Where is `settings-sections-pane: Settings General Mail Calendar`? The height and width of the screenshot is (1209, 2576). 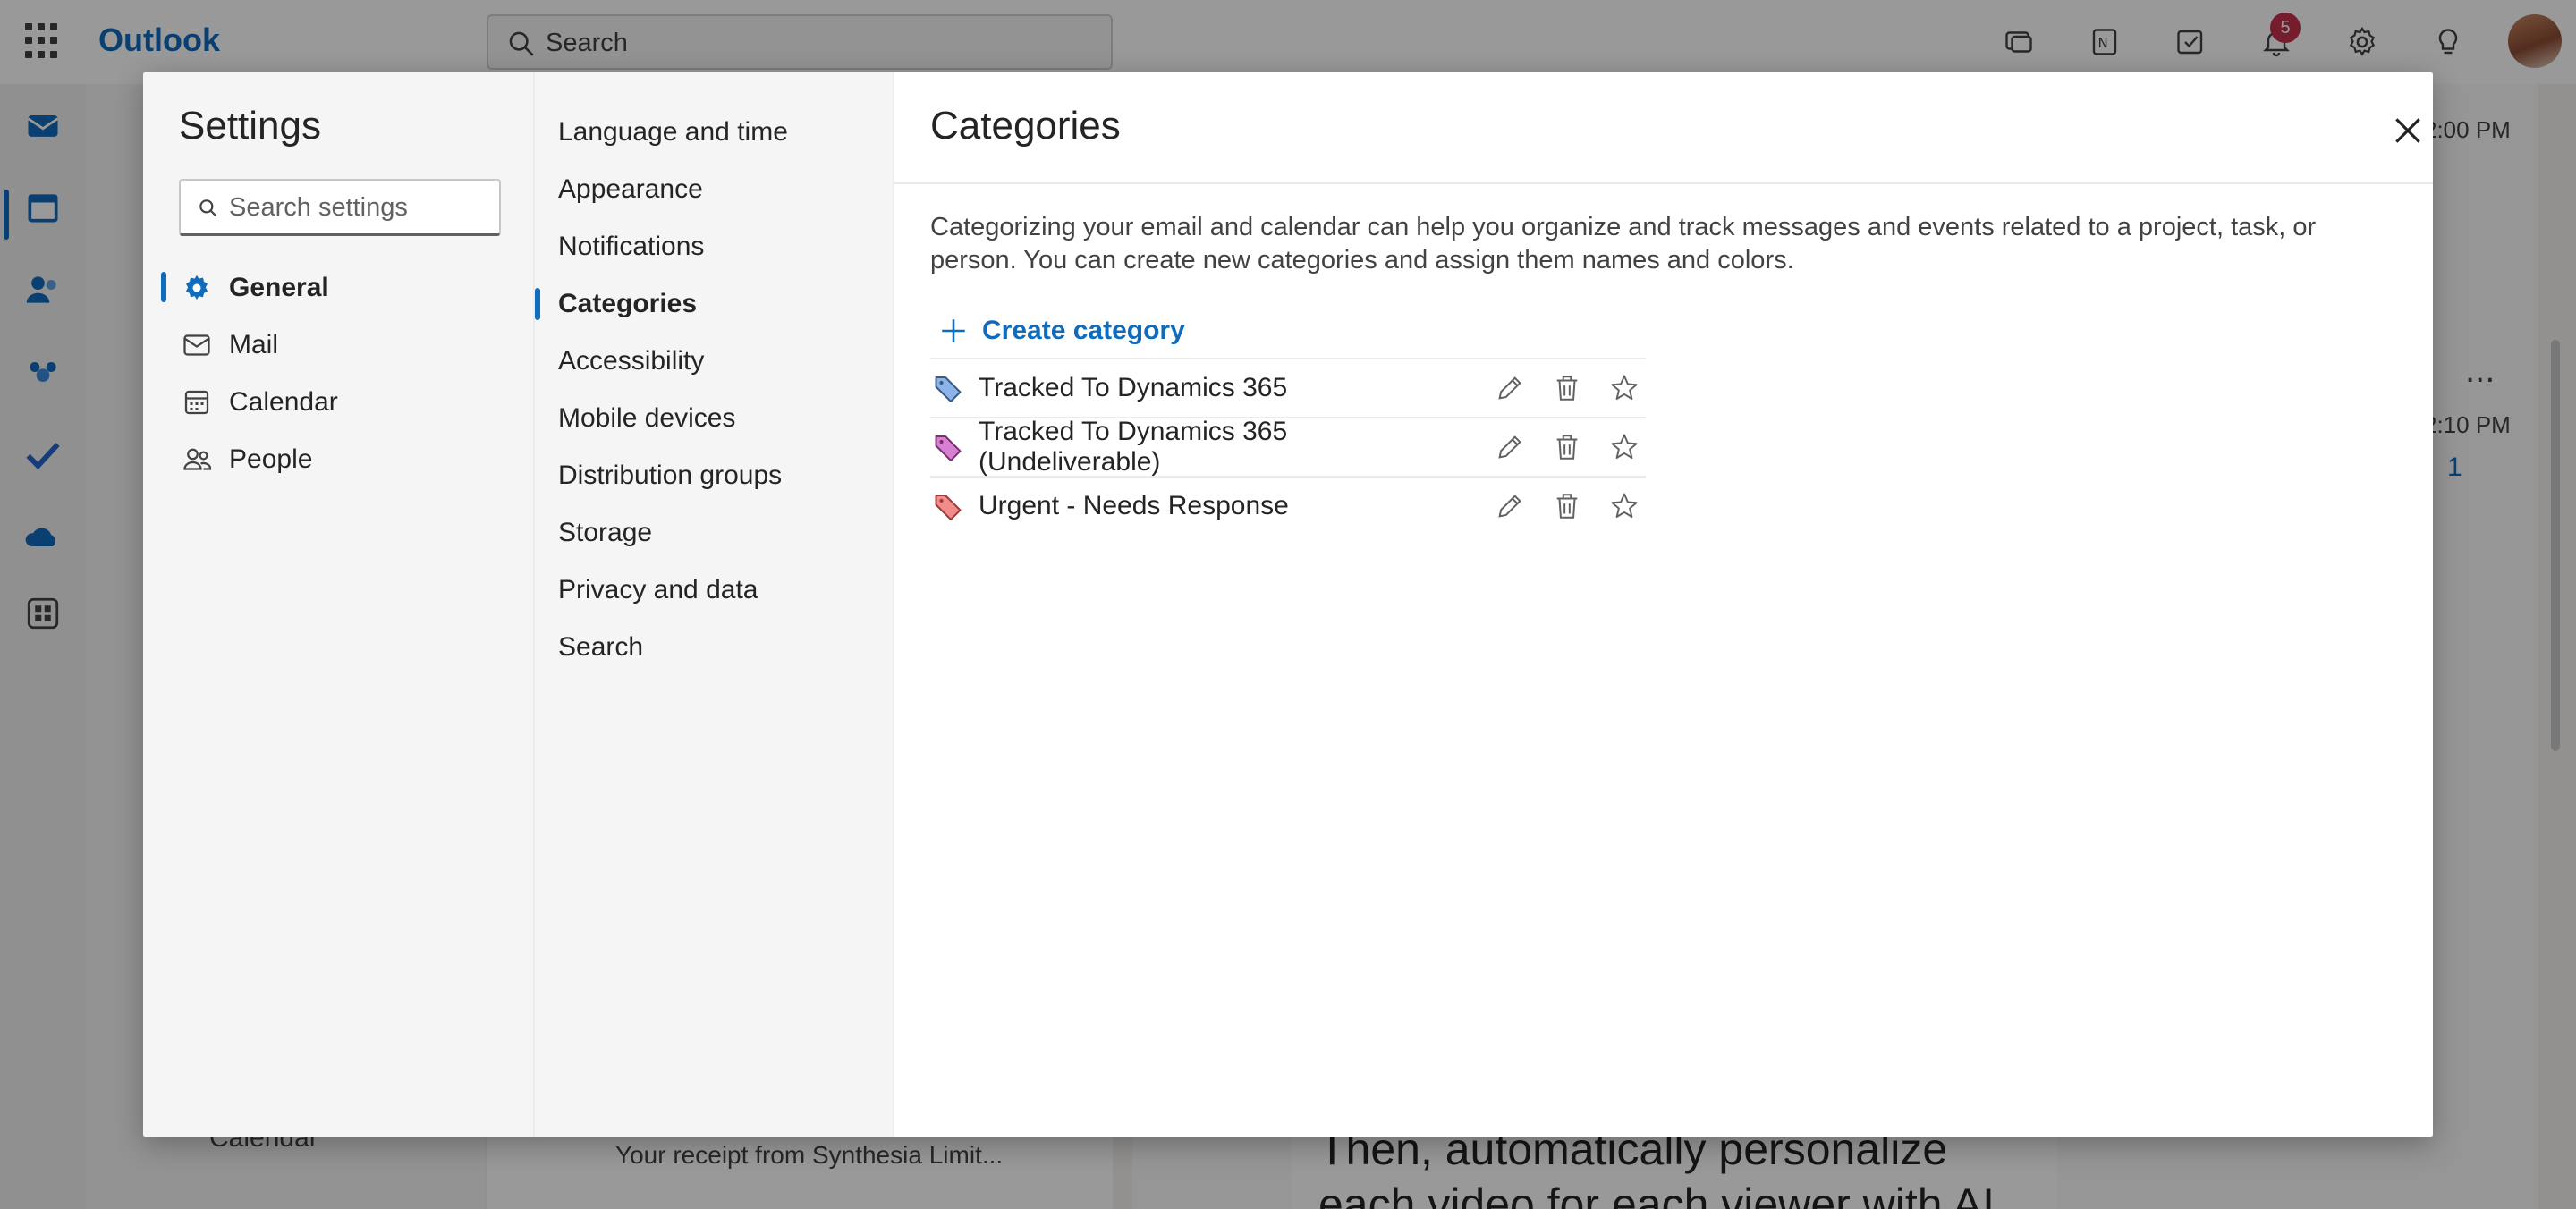 settings-sections-pane: Settings General Mail Calendar is located at coordinates (339, 604).